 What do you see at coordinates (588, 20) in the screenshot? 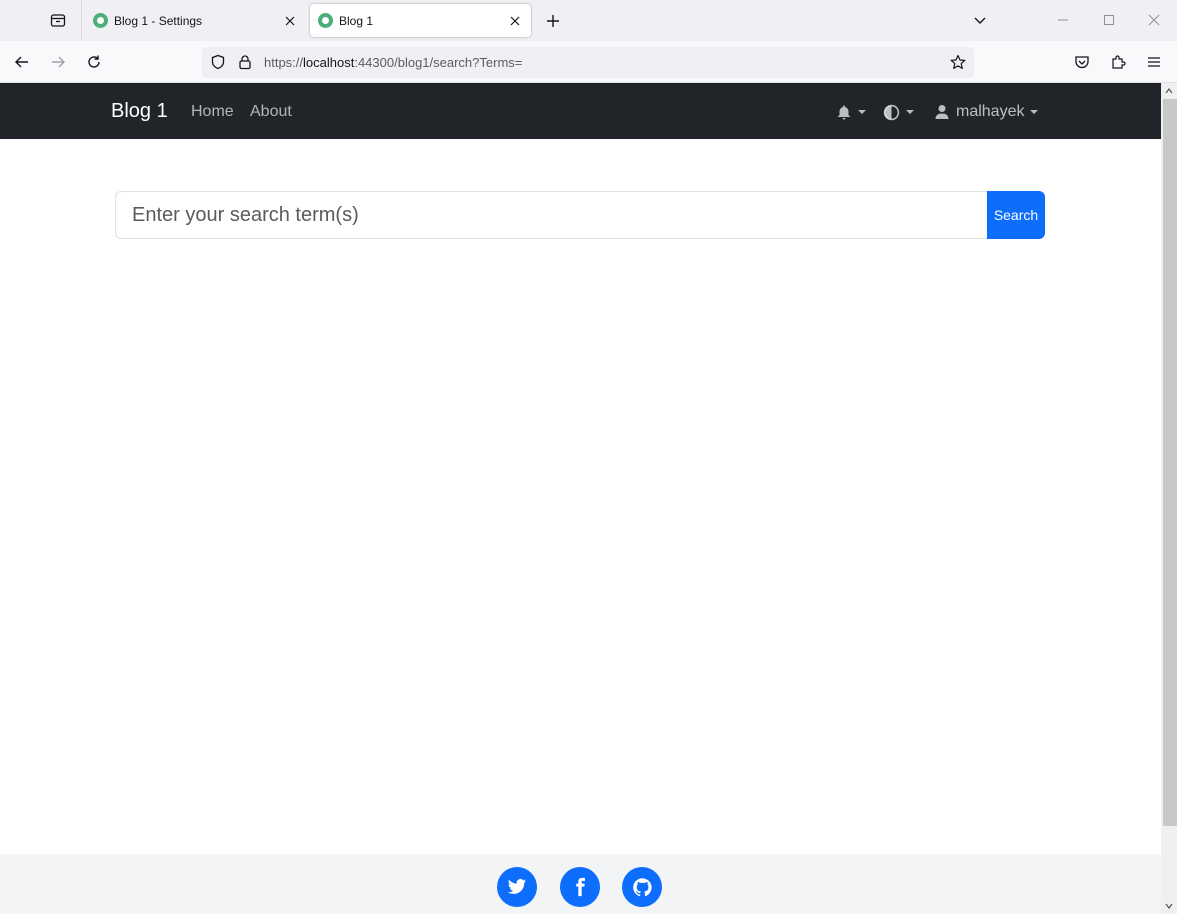
I see `browser-tabstrip: Blog 1 - Settings Blog 1` at bounding box center [588, 20].